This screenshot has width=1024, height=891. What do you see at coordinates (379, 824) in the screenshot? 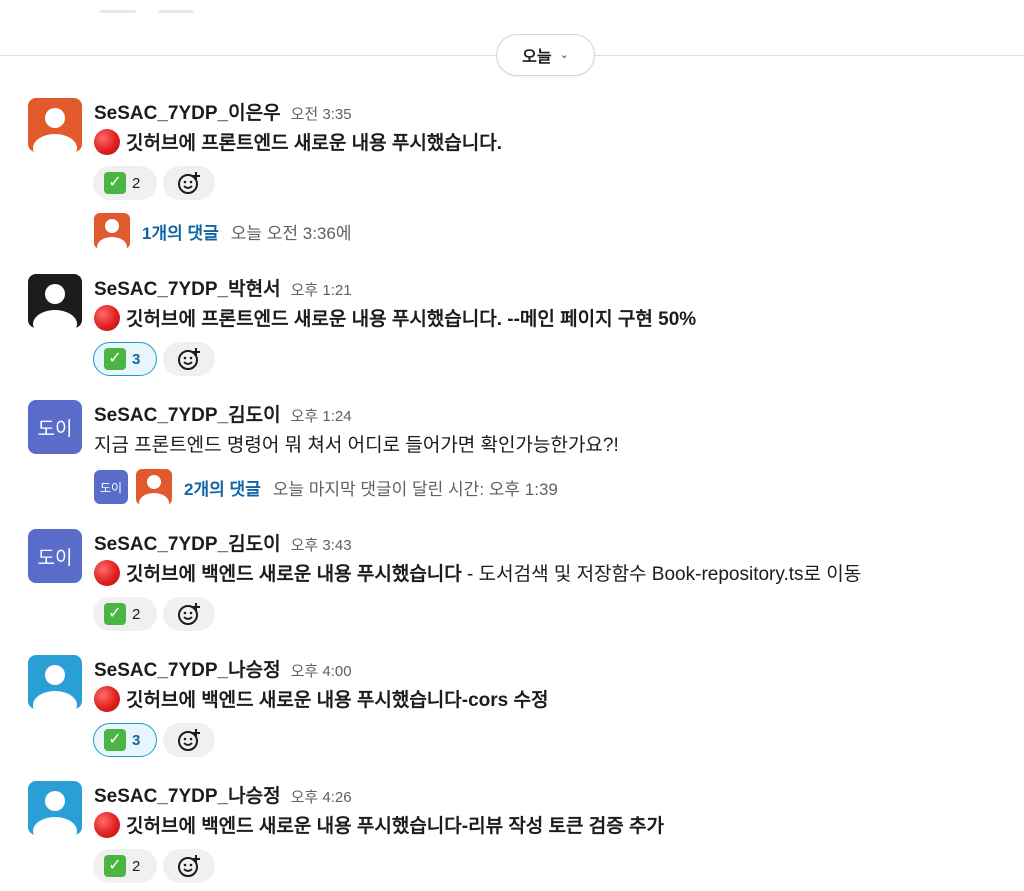
I see `message-text: 깃허브에 백엔드 새로운 내용 푸시했습니다-리뷰 작성 토큰 검증 추가` at bounding box center [379, 824].